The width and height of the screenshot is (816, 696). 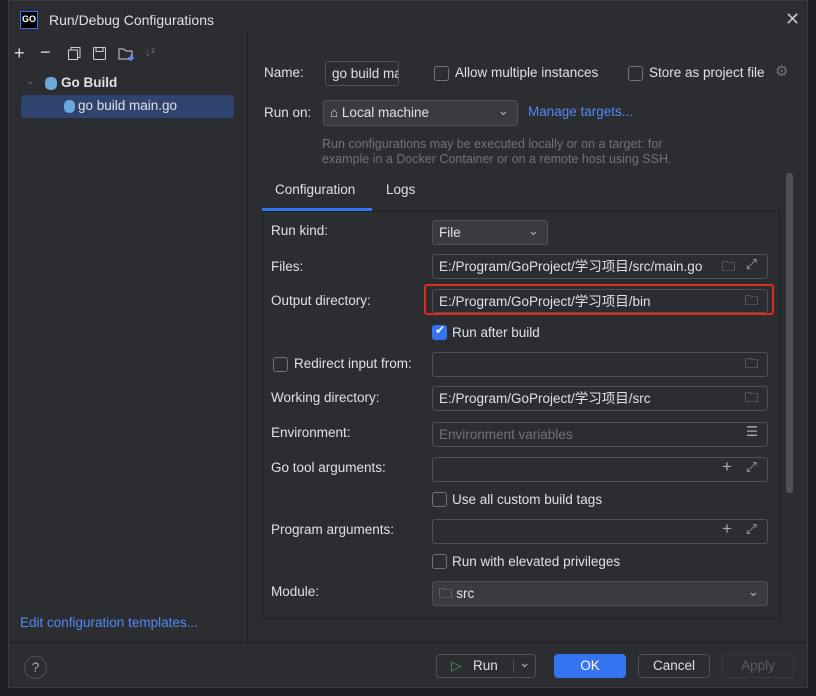 I want to click on working-directory-label: Working directory:, so click(x=325, y=397).